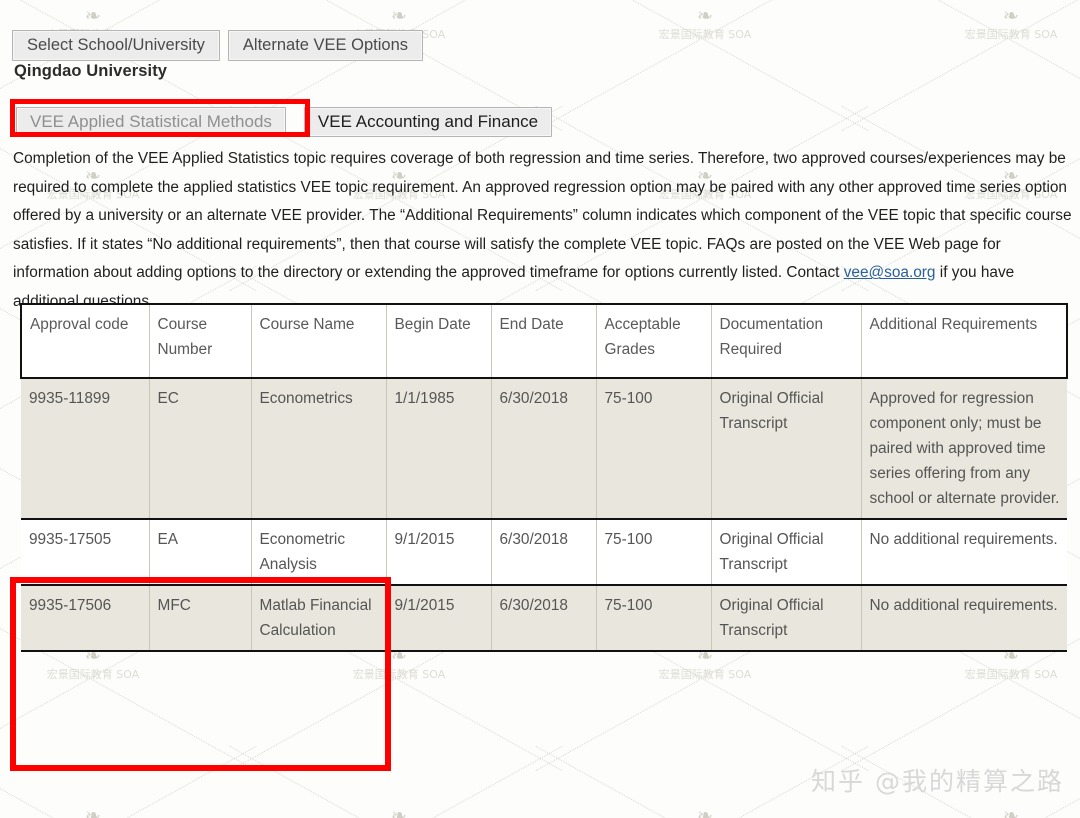  I want to click on school-name-heading: Qingdao University, so click(91, 71).